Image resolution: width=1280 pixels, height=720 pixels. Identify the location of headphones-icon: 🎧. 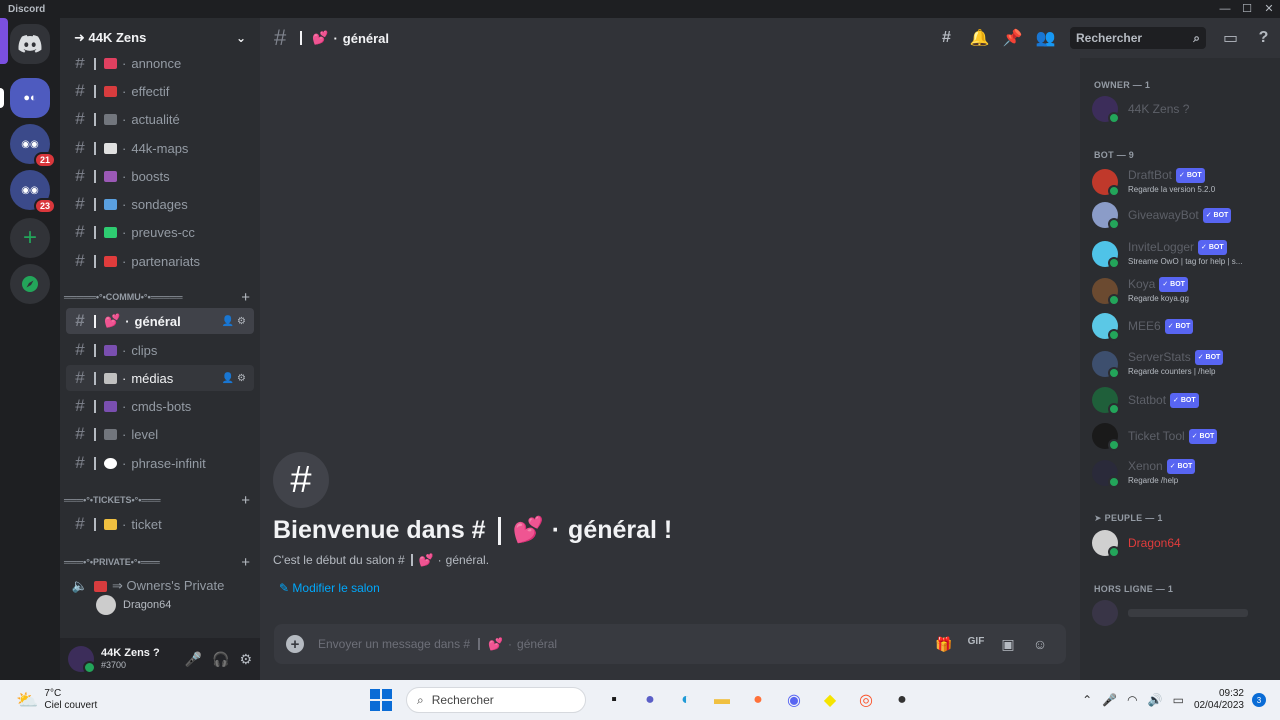
(220, 659).